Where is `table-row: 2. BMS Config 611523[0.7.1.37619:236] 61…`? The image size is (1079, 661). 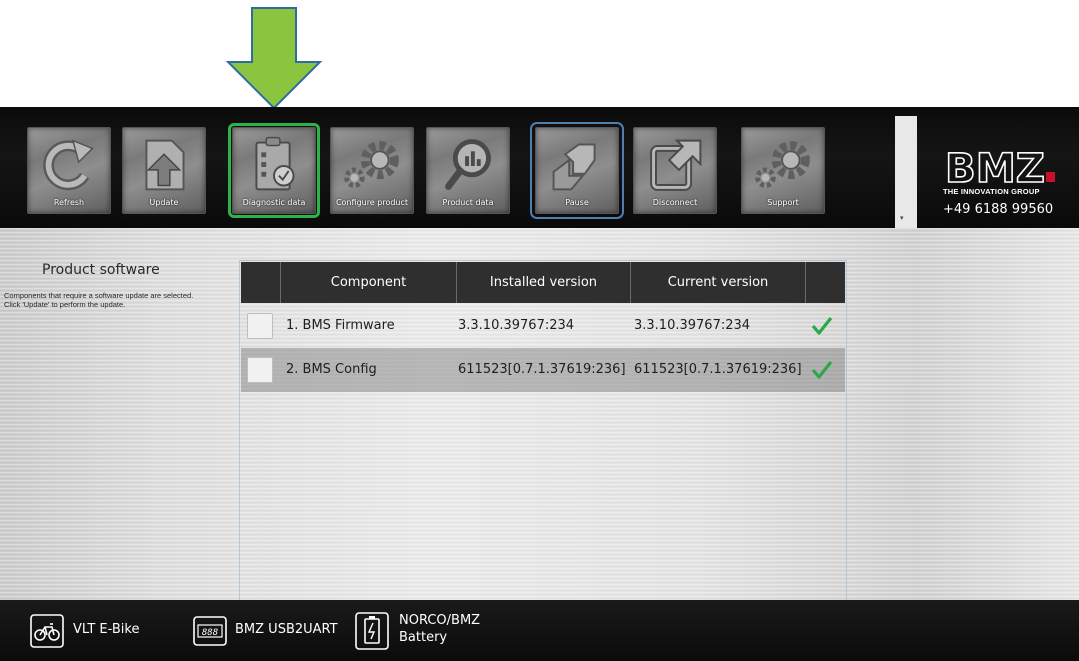 table-row: 2. BMS Config 611523[0.7.1.37619:236] 61… is located at coordinates (543, 370).